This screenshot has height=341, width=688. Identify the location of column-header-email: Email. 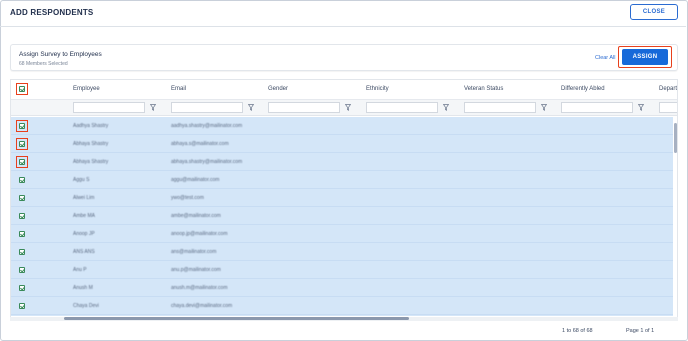
(178, 89).